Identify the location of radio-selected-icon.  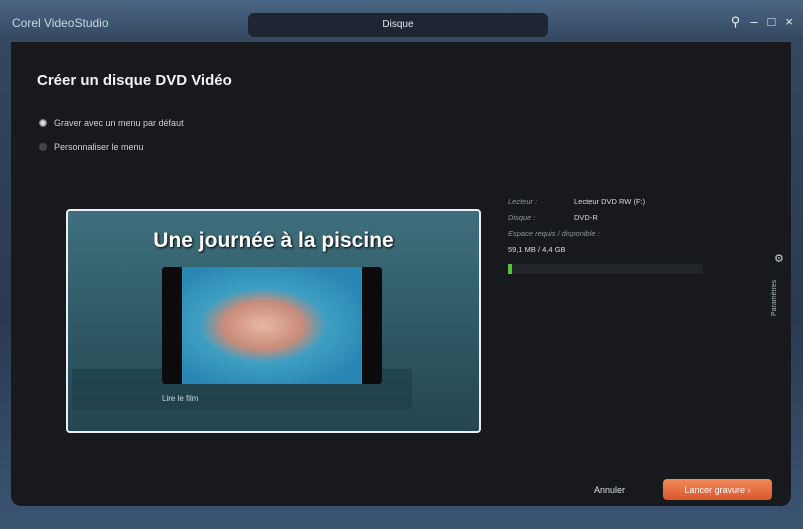
(43, 123).